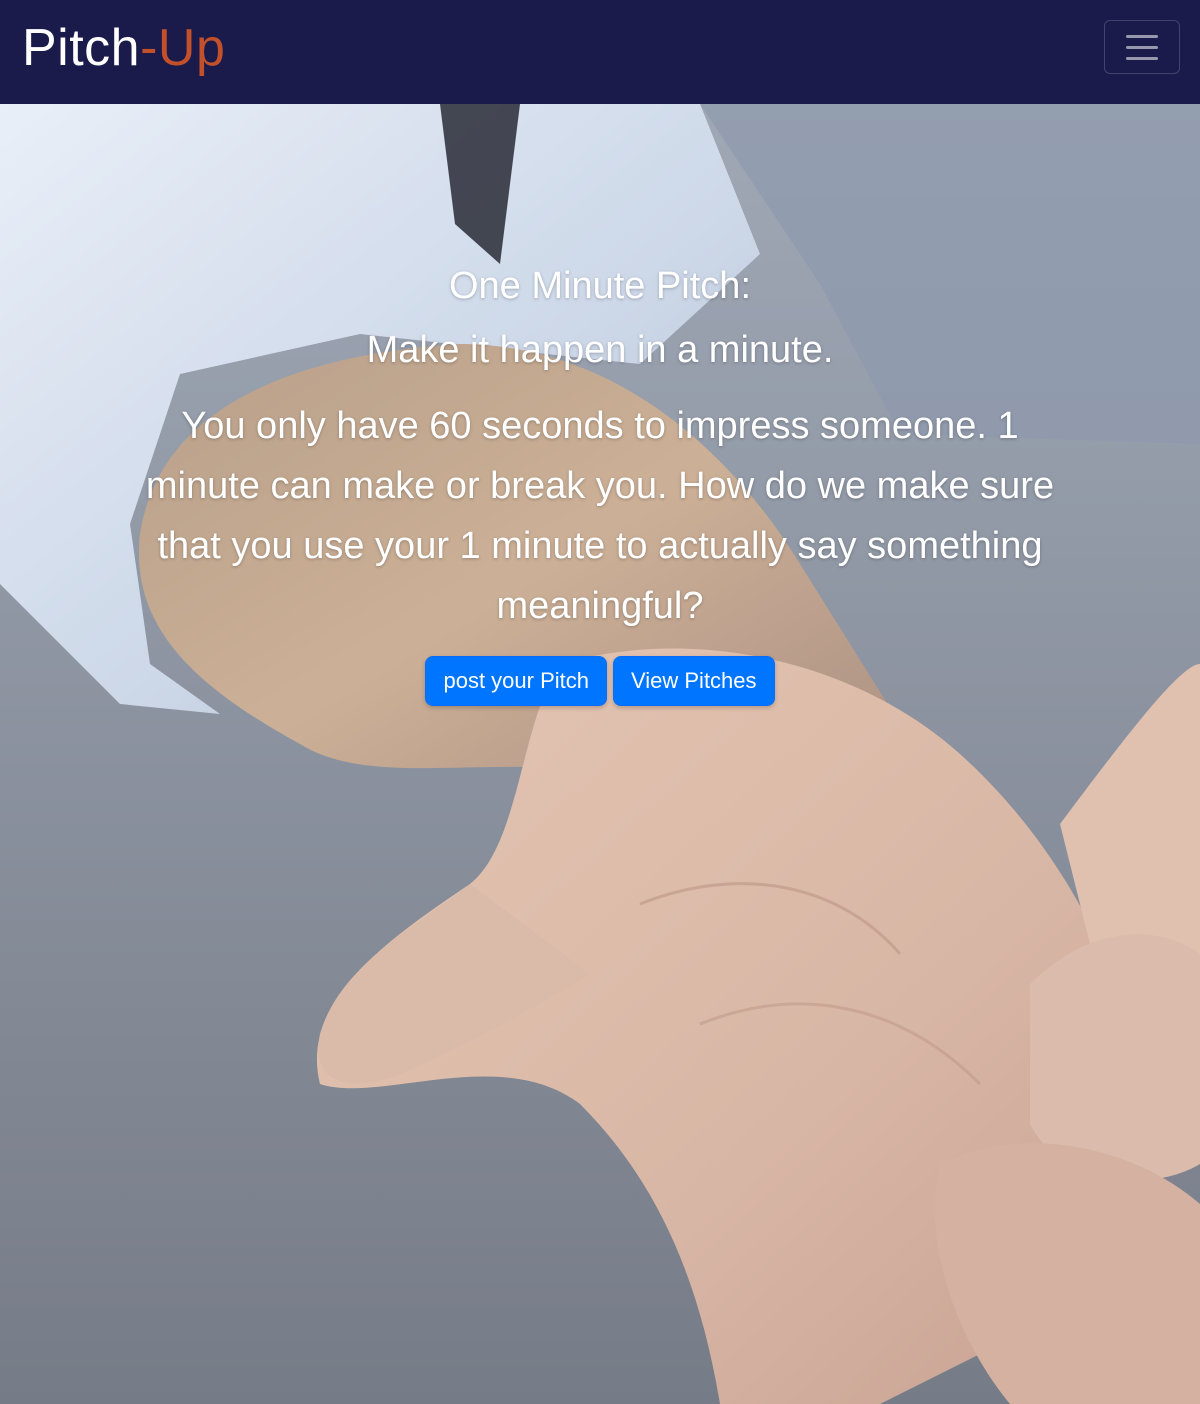 The image size is (1200, 1404). Describe the element at coordinates (81, 48) in the screenshot. I see `brand-main: Pitch` at that location.